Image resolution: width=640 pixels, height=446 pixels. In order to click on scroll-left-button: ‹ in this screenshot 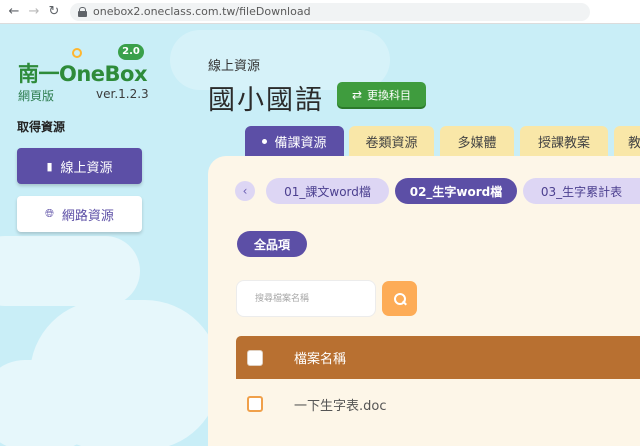, I will do `click(245, 191)`.